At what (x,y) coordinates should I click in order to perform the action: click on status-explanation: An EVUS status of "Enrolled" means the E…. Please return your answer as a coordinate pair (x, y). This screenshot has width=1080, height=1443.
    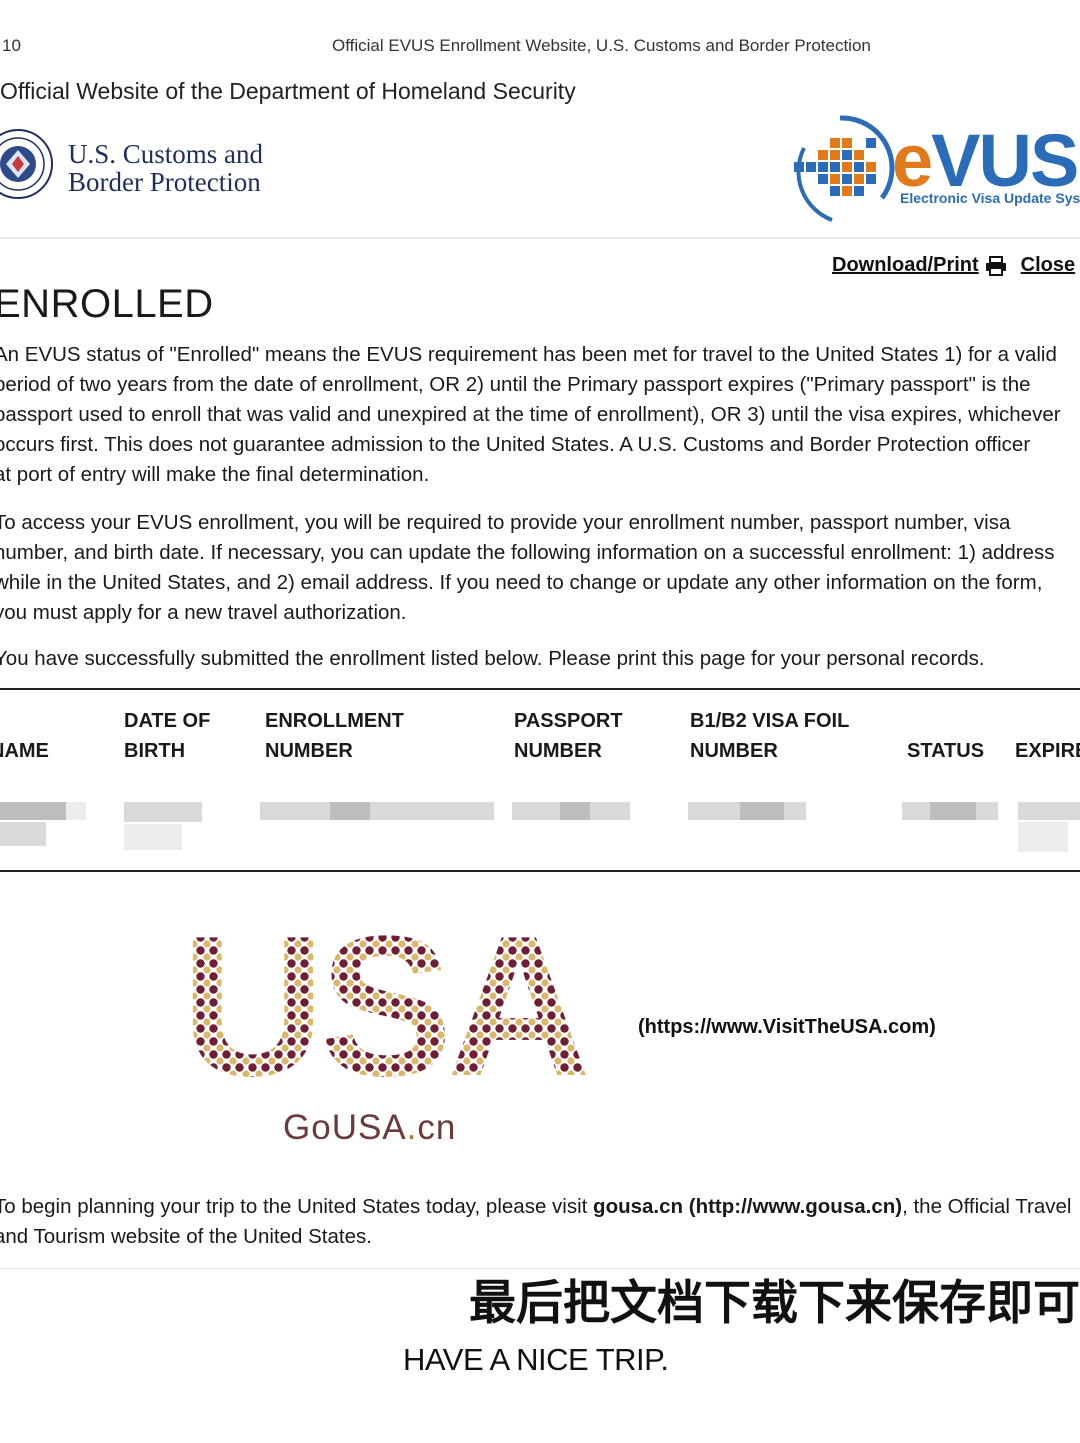
    Looking at the image, I should click on (540, 415).